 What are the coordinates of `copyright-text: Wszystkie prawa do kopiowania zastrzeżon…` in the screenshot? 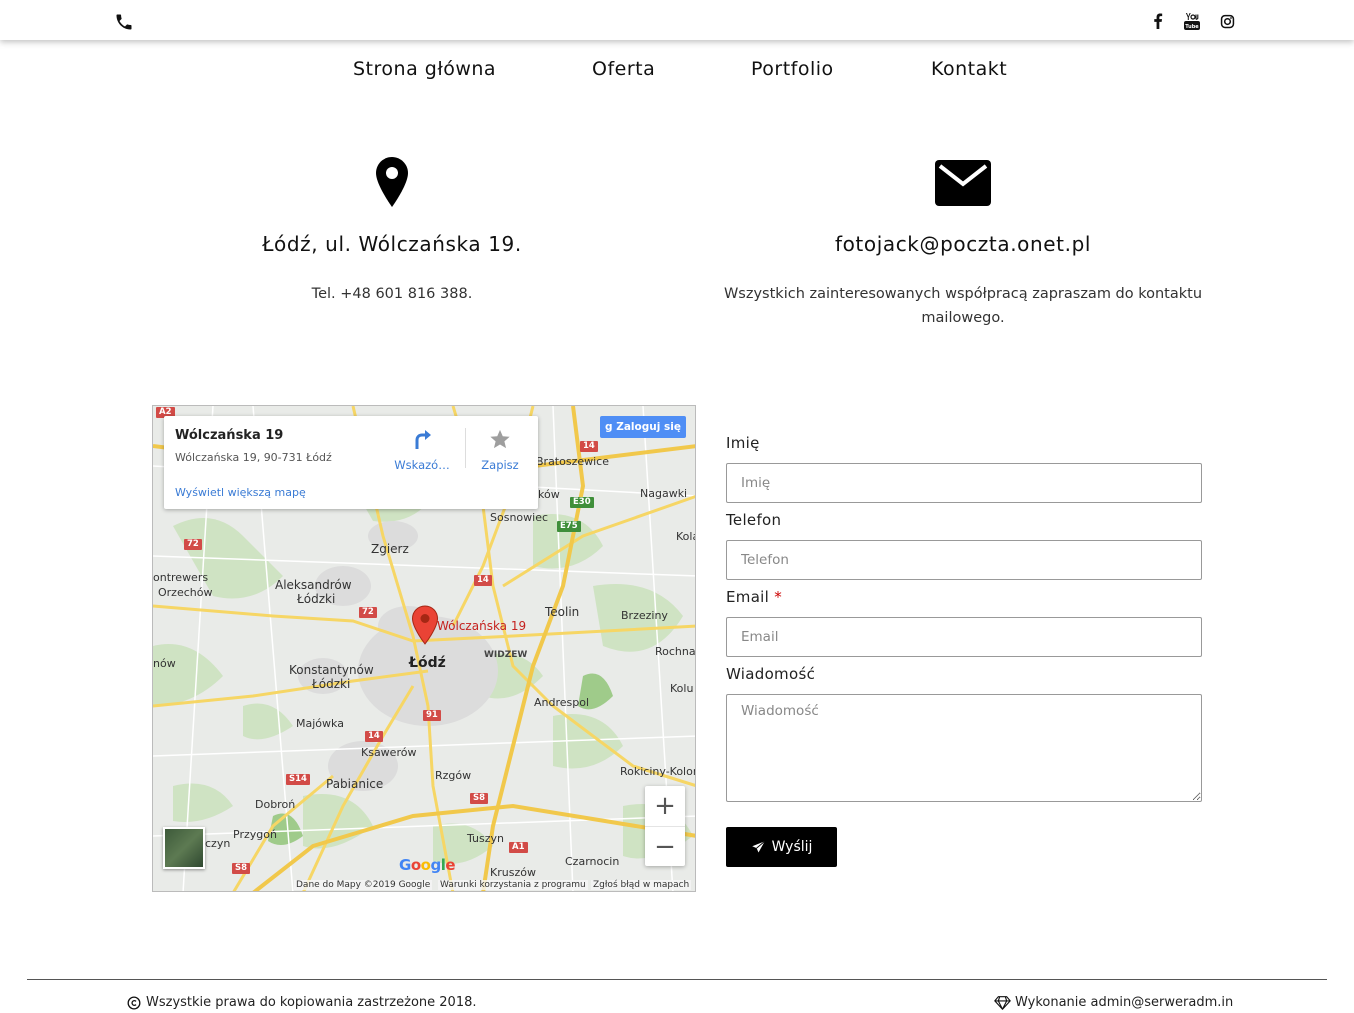 It's located at (311, 1002).